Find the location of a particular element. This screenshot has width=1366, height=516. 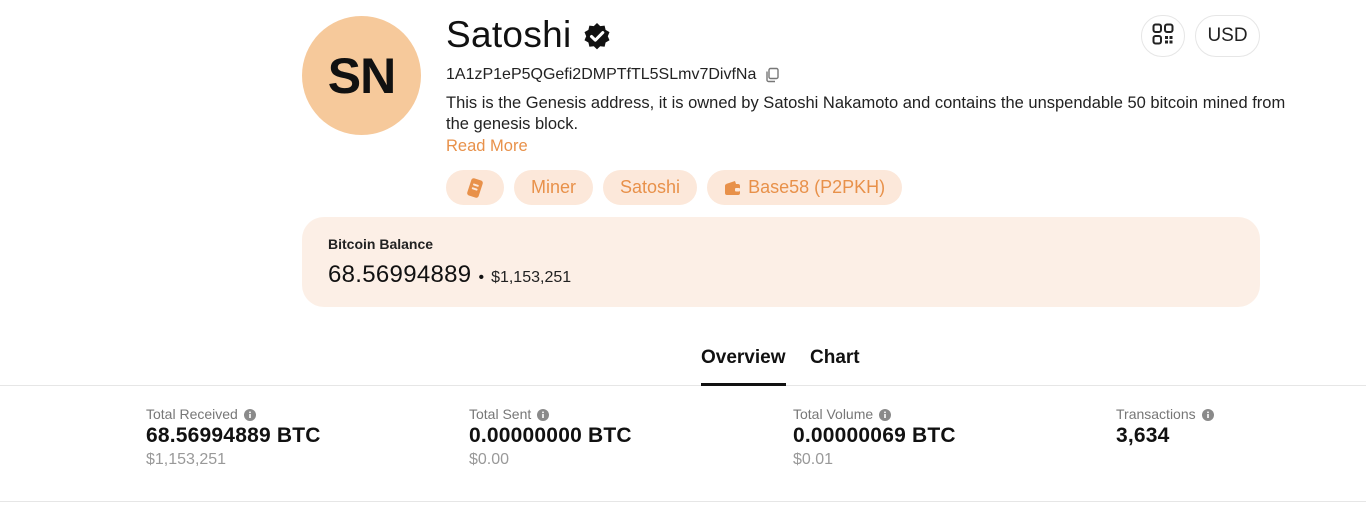

stat-total-volume: Total Volume 0.00000069 BTC $0.01 is located at coordinates (874, 437).